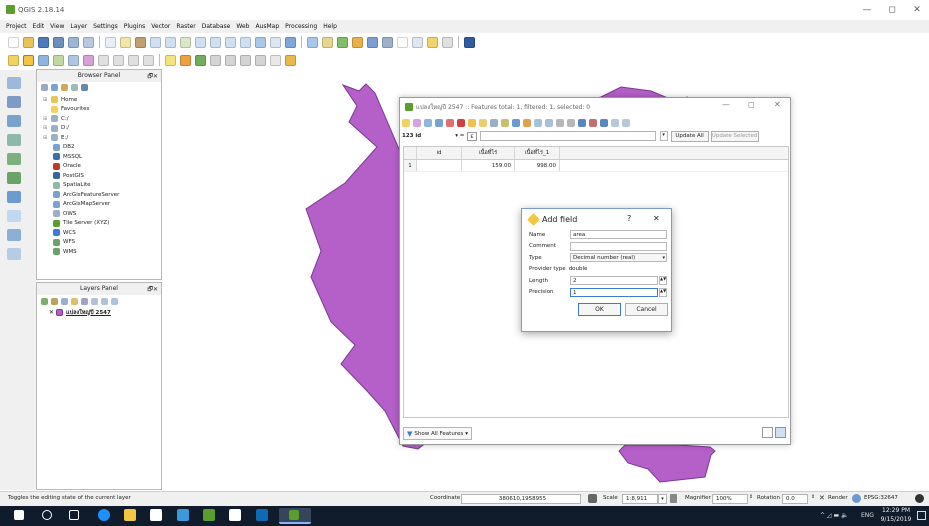  Describe the element at coordinates (472, 122) in the screenshot. I see `select-expression-icon` at that location.